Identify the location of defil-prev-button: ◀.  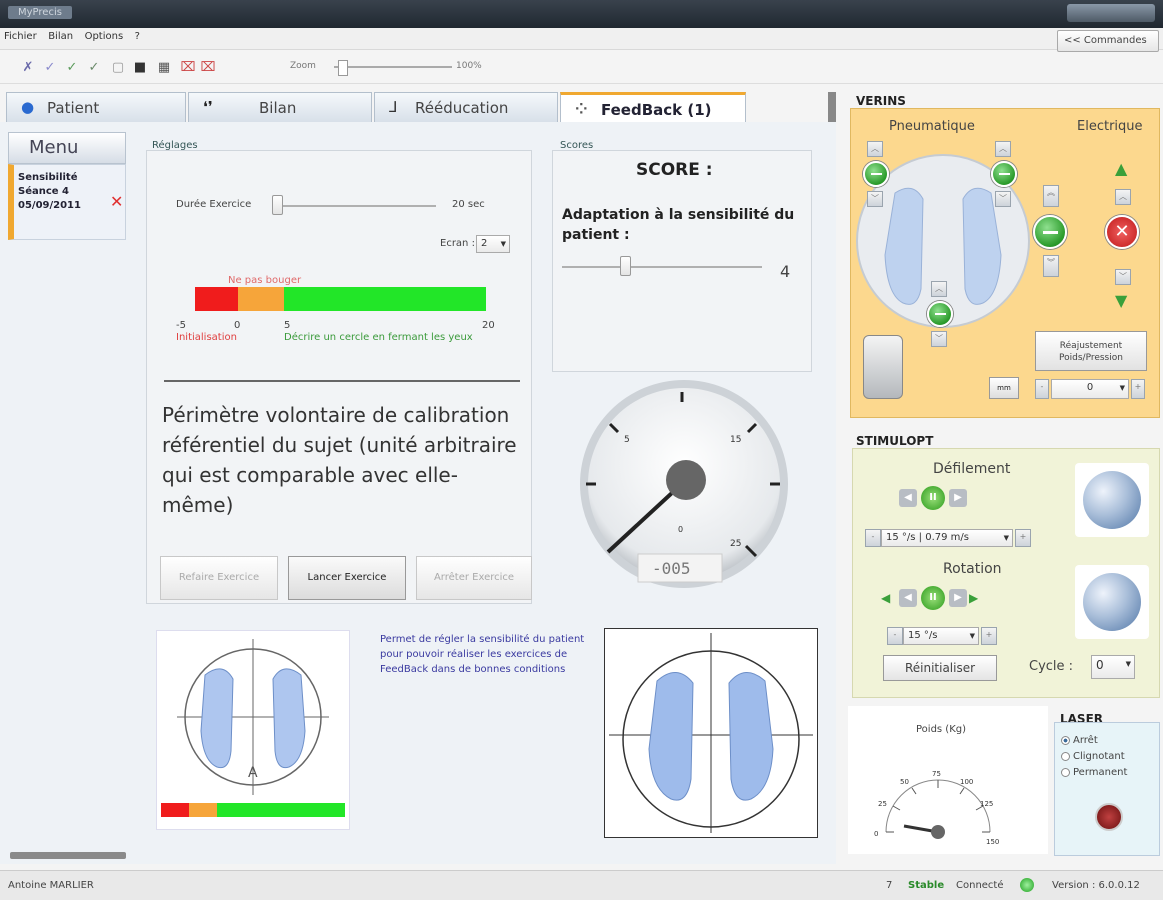
(908, 498).